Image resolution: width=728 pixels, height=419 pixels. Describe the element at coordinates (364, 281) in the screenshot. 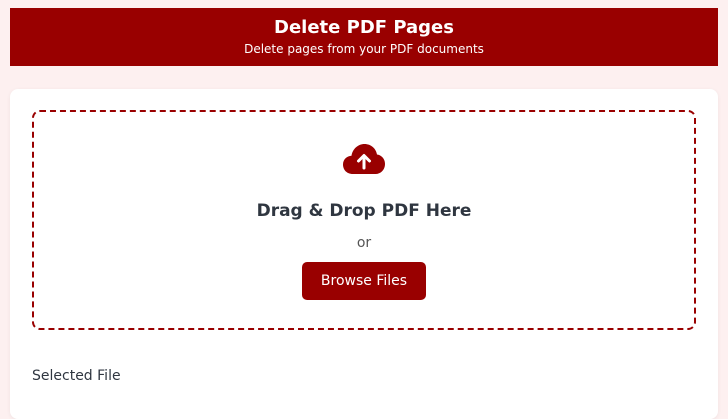

I see `browse-files-button: Browse Files` at that location.